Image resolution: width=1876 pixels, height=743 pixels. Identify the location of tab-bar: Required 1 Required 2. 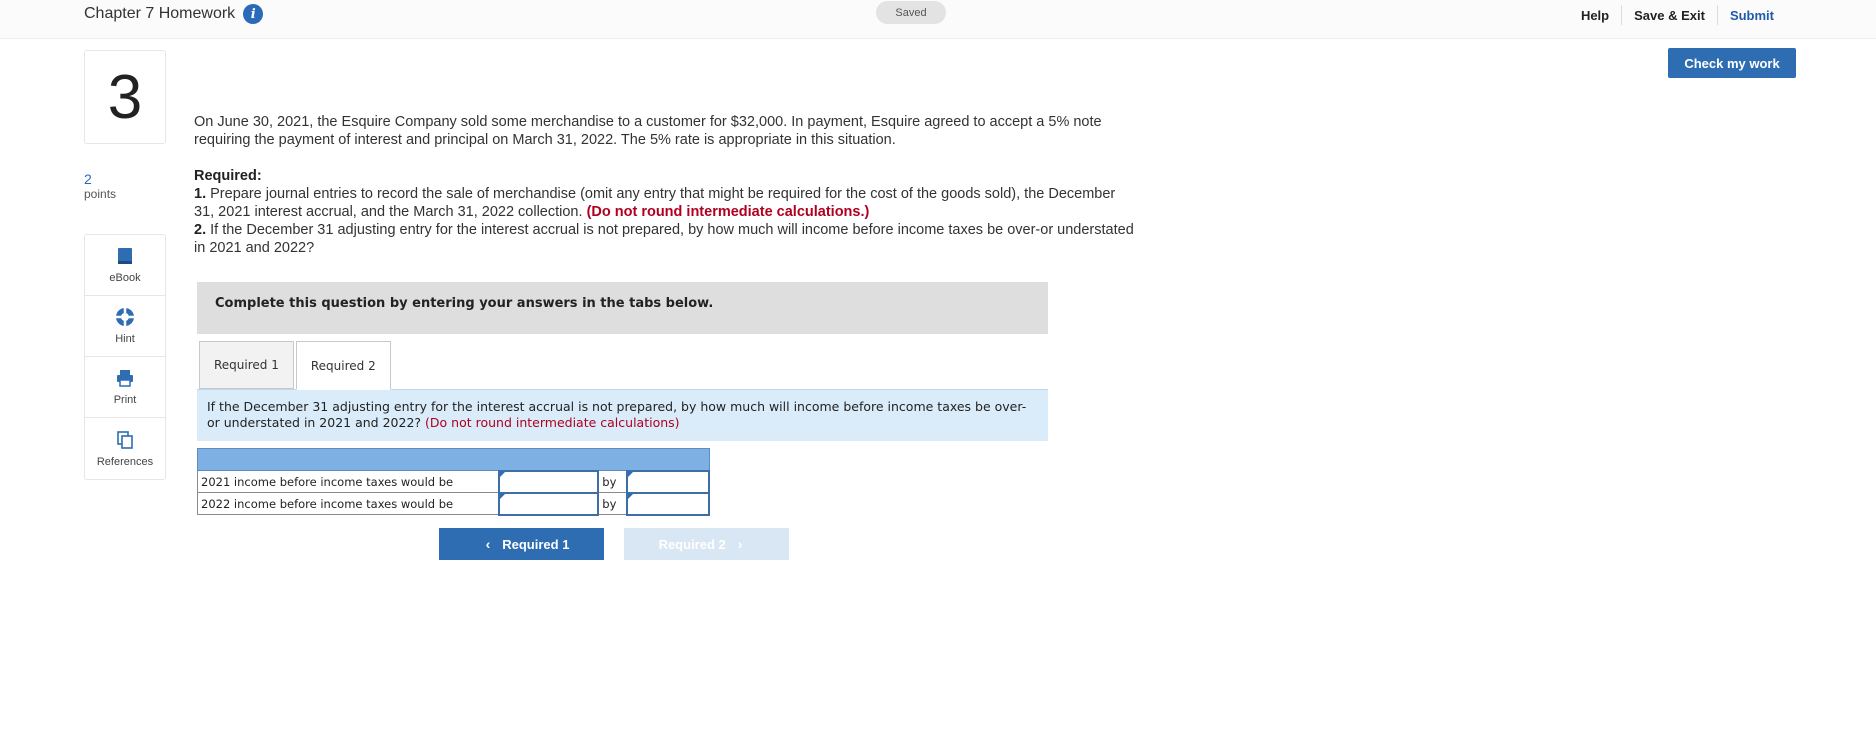
(295, 365).